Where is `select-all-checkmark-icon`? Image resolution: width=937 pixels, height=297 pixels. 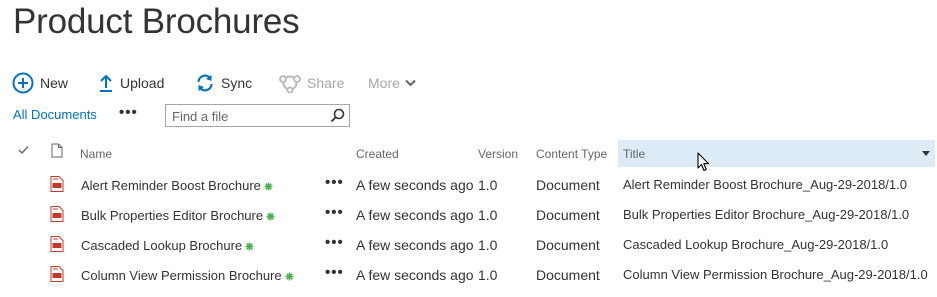
select-all-checkmark-icon is located at coordinates (23, 151).